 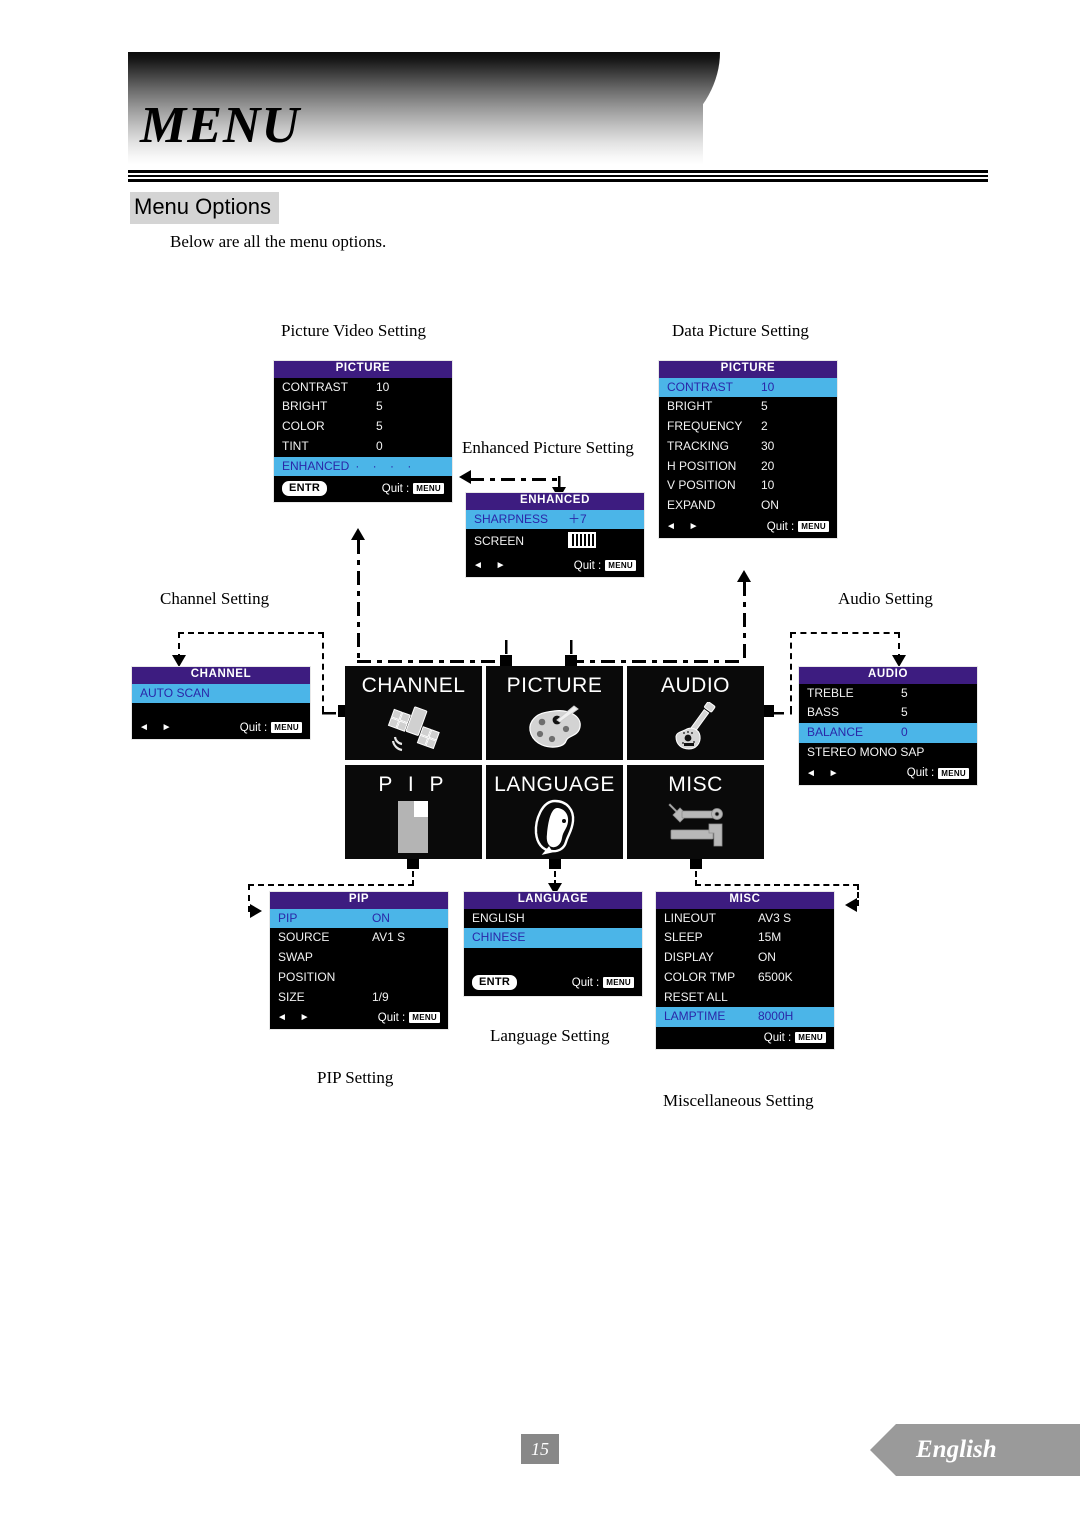 I want to click on osd-row-color-tmp: COLOR TMP 6500K, so click(x=745, y=978).